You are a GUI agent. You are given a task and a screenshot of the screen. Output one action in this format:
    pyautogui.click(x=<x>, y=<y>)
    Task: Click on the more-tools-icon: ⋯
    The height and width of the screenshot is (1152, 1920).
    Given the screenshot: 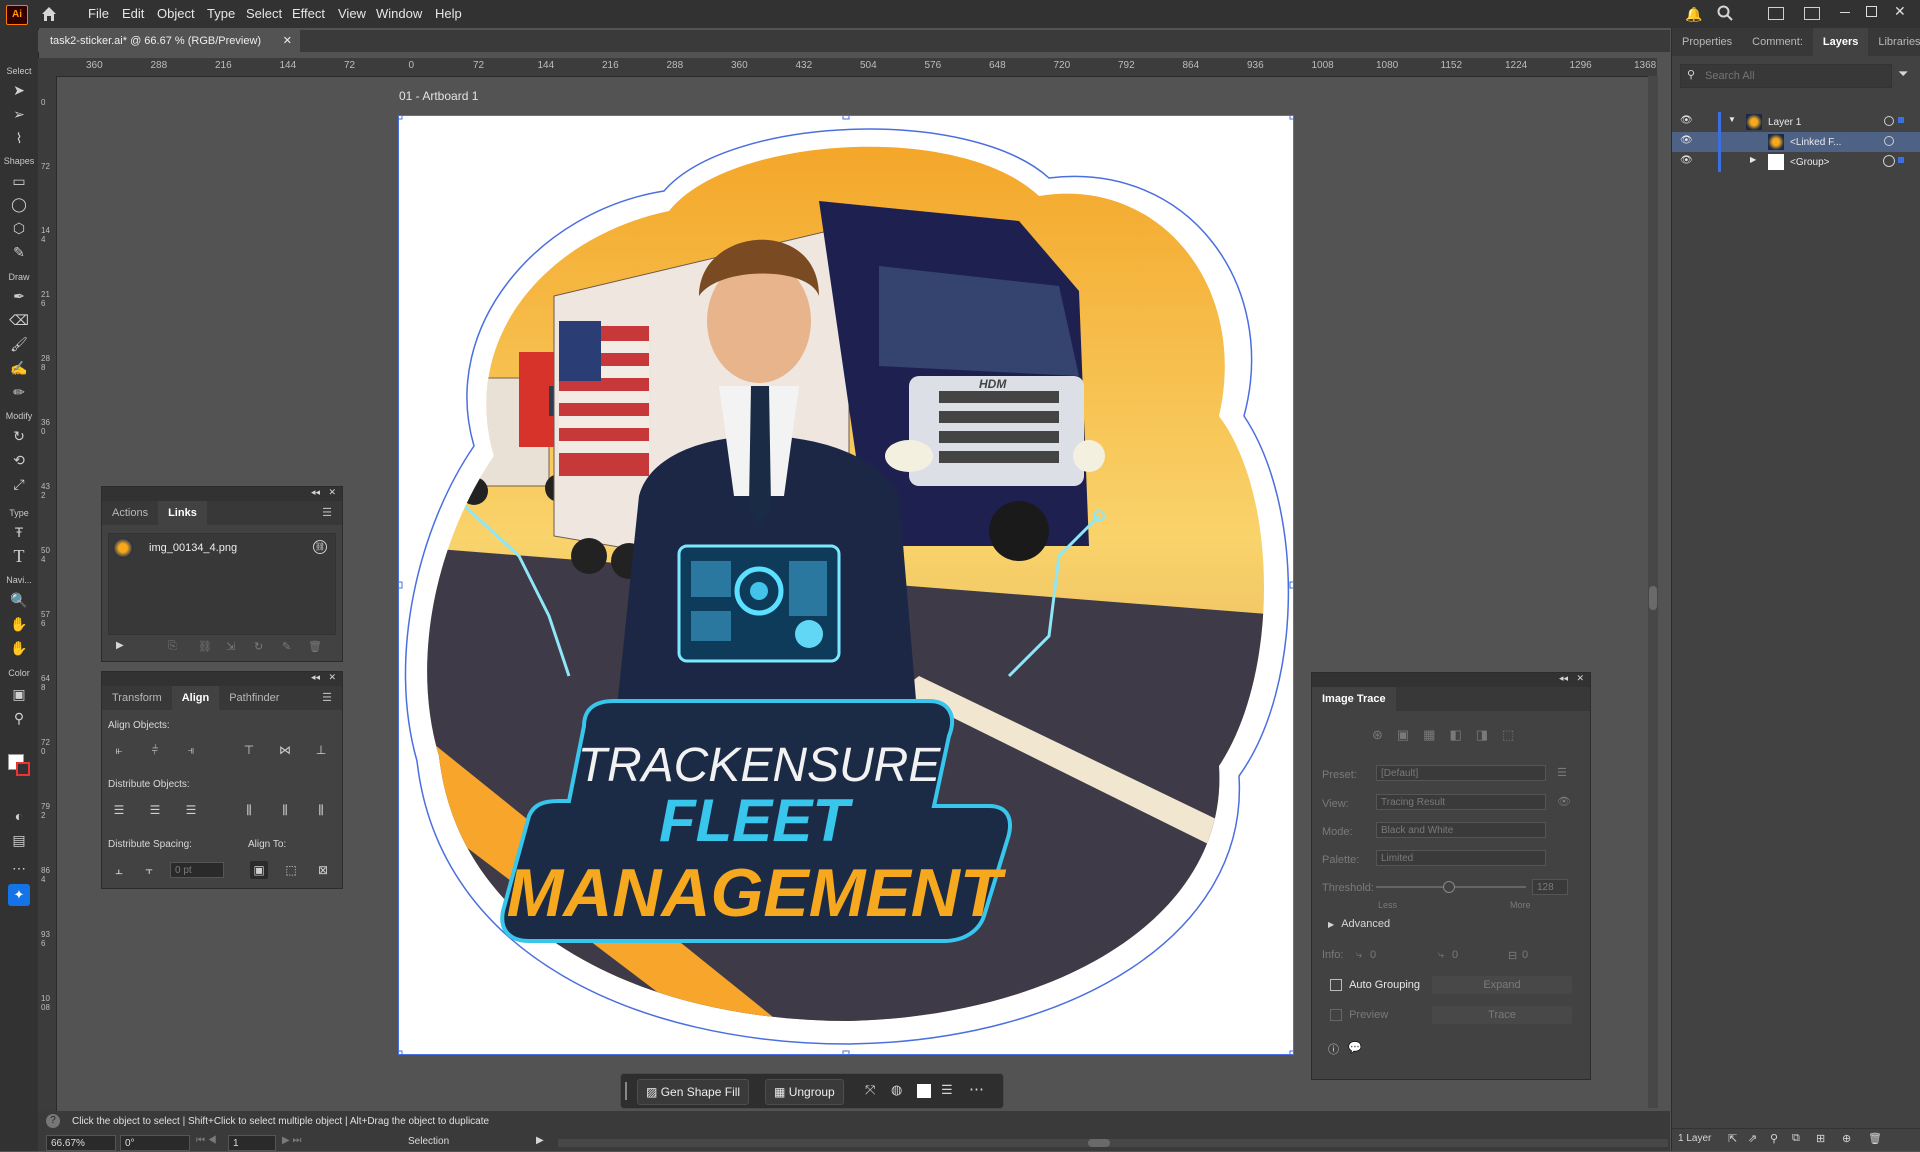 What is the action you would take?
    pyautogui.click(x=19, y=868)
    